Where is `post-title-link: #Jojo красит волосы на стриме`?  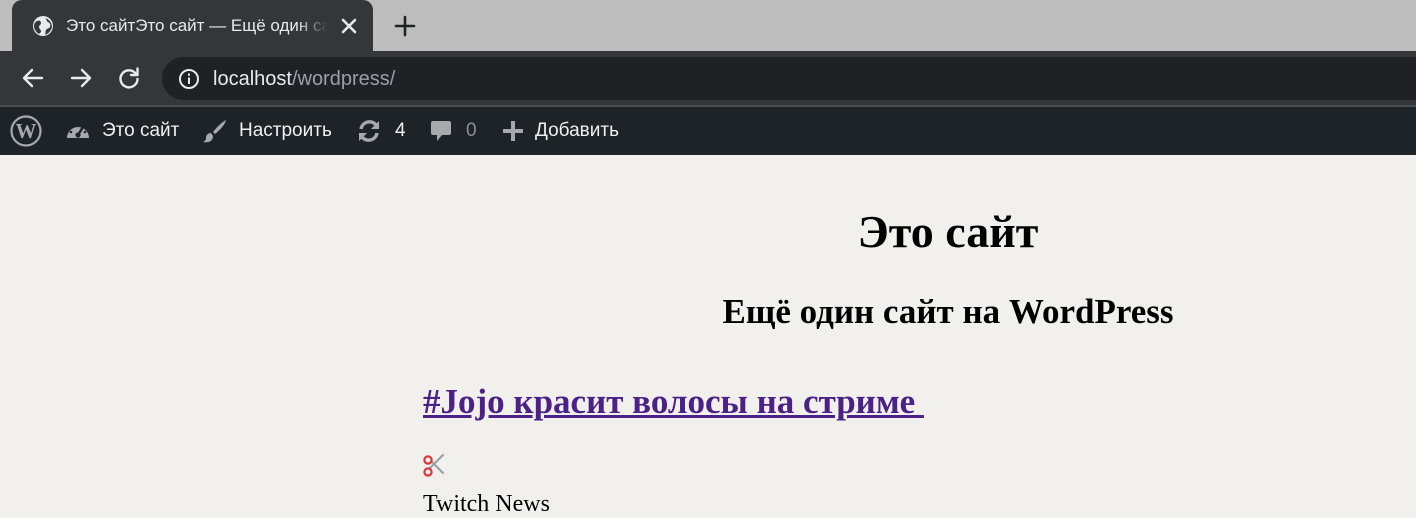
post-title-link: #Jojo красит волосы на стриме is located at coordinates (673, 402).